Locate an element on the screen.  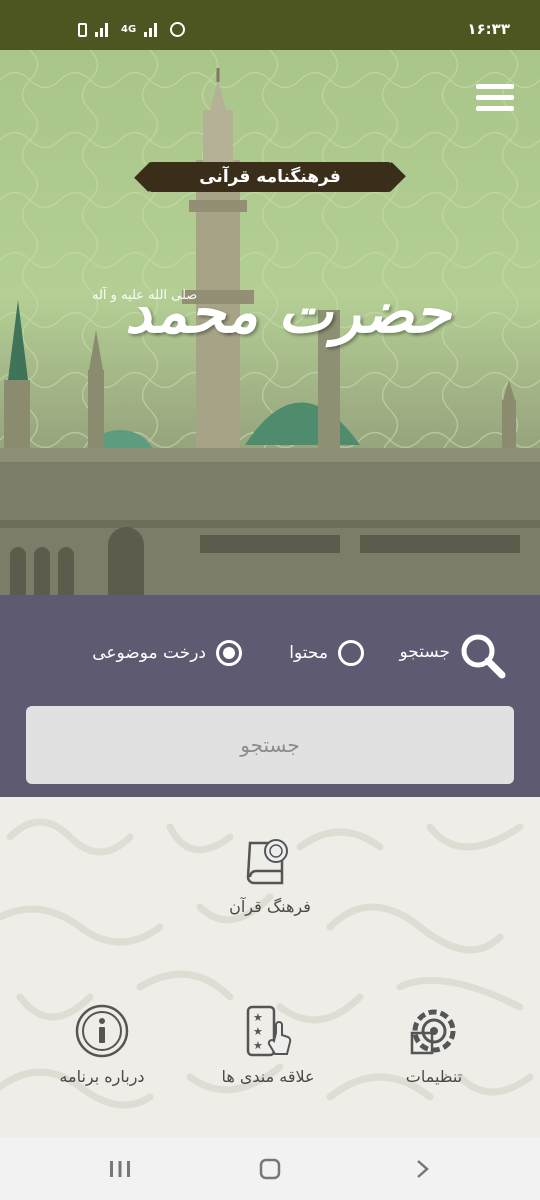
info-icon is located at coordinates (102, 1031).